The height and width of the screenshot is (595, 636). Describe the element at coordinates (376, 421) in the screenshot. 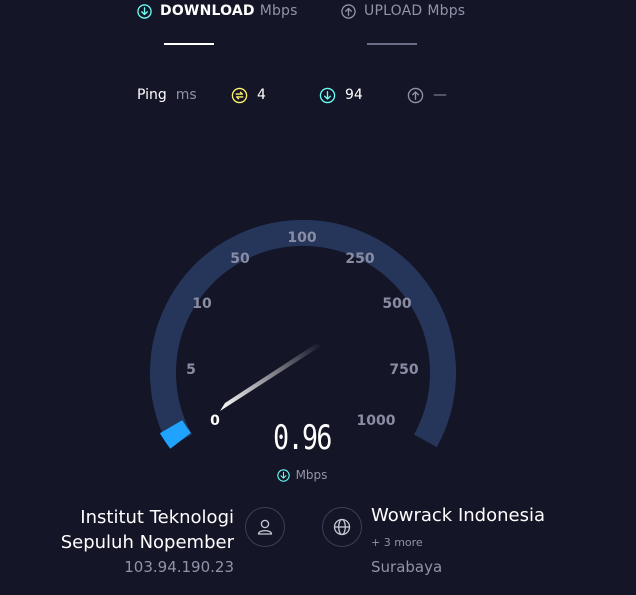

I see `tick-label-1000: 1000` at that location.